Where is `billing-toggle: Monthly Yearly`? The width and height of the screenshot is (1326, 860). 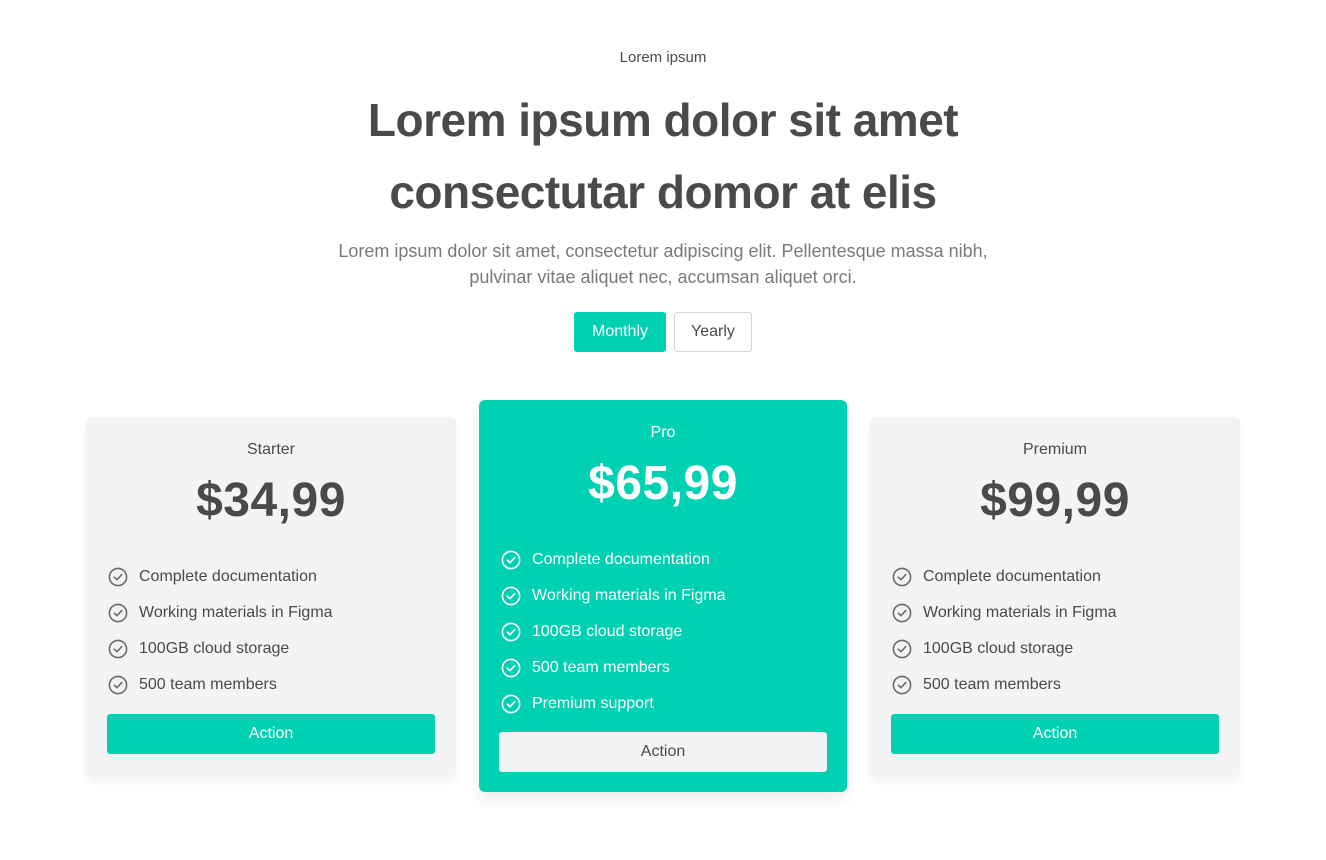
billing-toggle: Monthly Yearly is located at coordinates (663, 332).